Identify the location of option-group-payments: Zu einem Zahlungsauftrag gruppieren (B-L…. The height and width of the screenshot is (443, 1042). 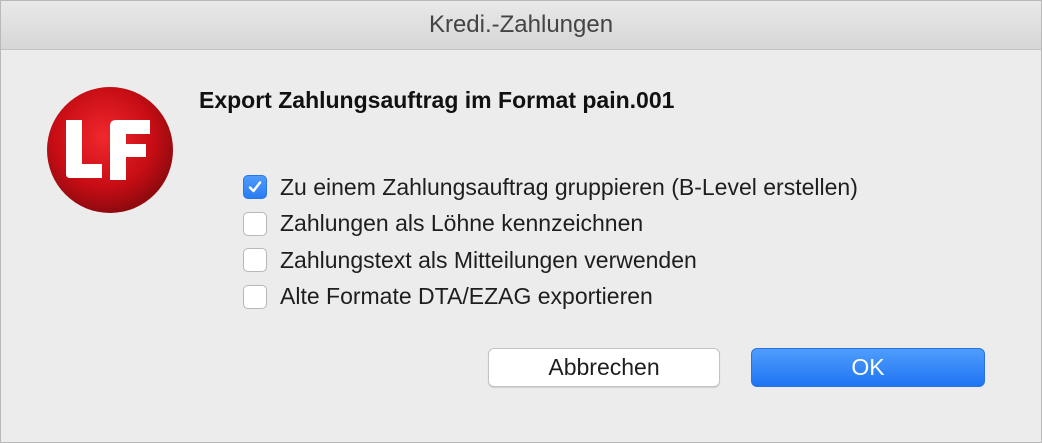
(550, 187).